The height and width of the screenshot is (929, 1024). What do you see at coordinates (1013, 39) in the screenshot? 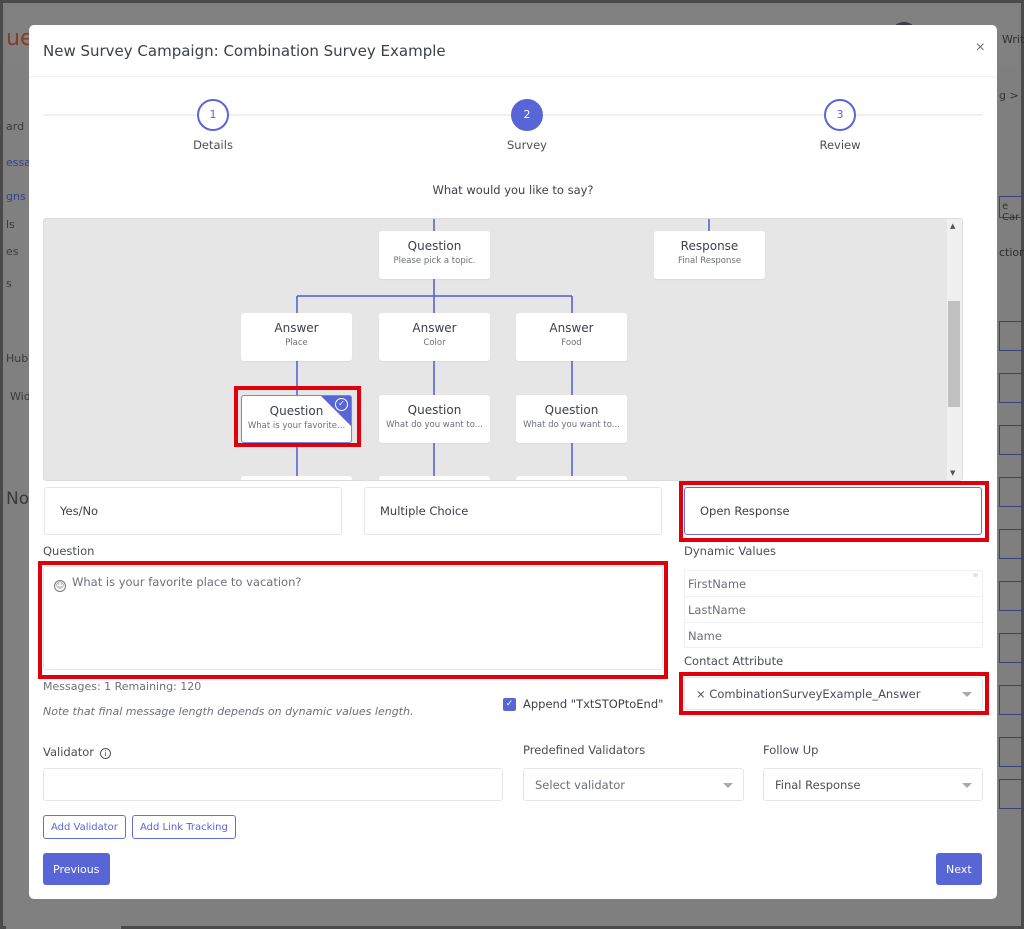
I see `write-fragment: Write` at bounding box center [1013, 39].